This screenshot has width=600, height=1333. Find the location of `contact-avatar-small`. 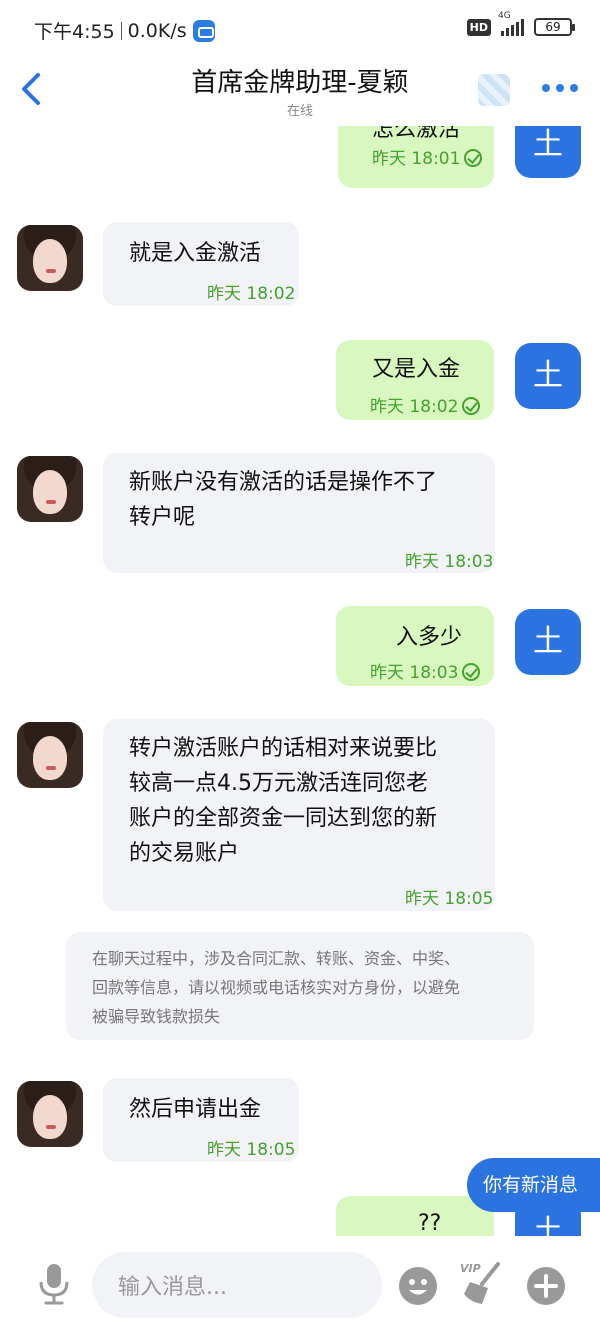

contact-avatar-small is located at coordinates (494, 90).